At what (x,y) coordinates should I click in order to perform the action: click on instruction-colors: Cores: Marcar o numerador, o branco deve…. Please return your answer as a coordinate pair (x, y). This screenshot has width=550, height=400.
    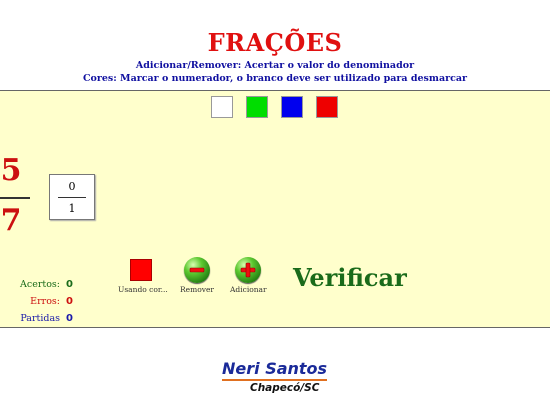
    Looking at the image, I should click on (275, 78).